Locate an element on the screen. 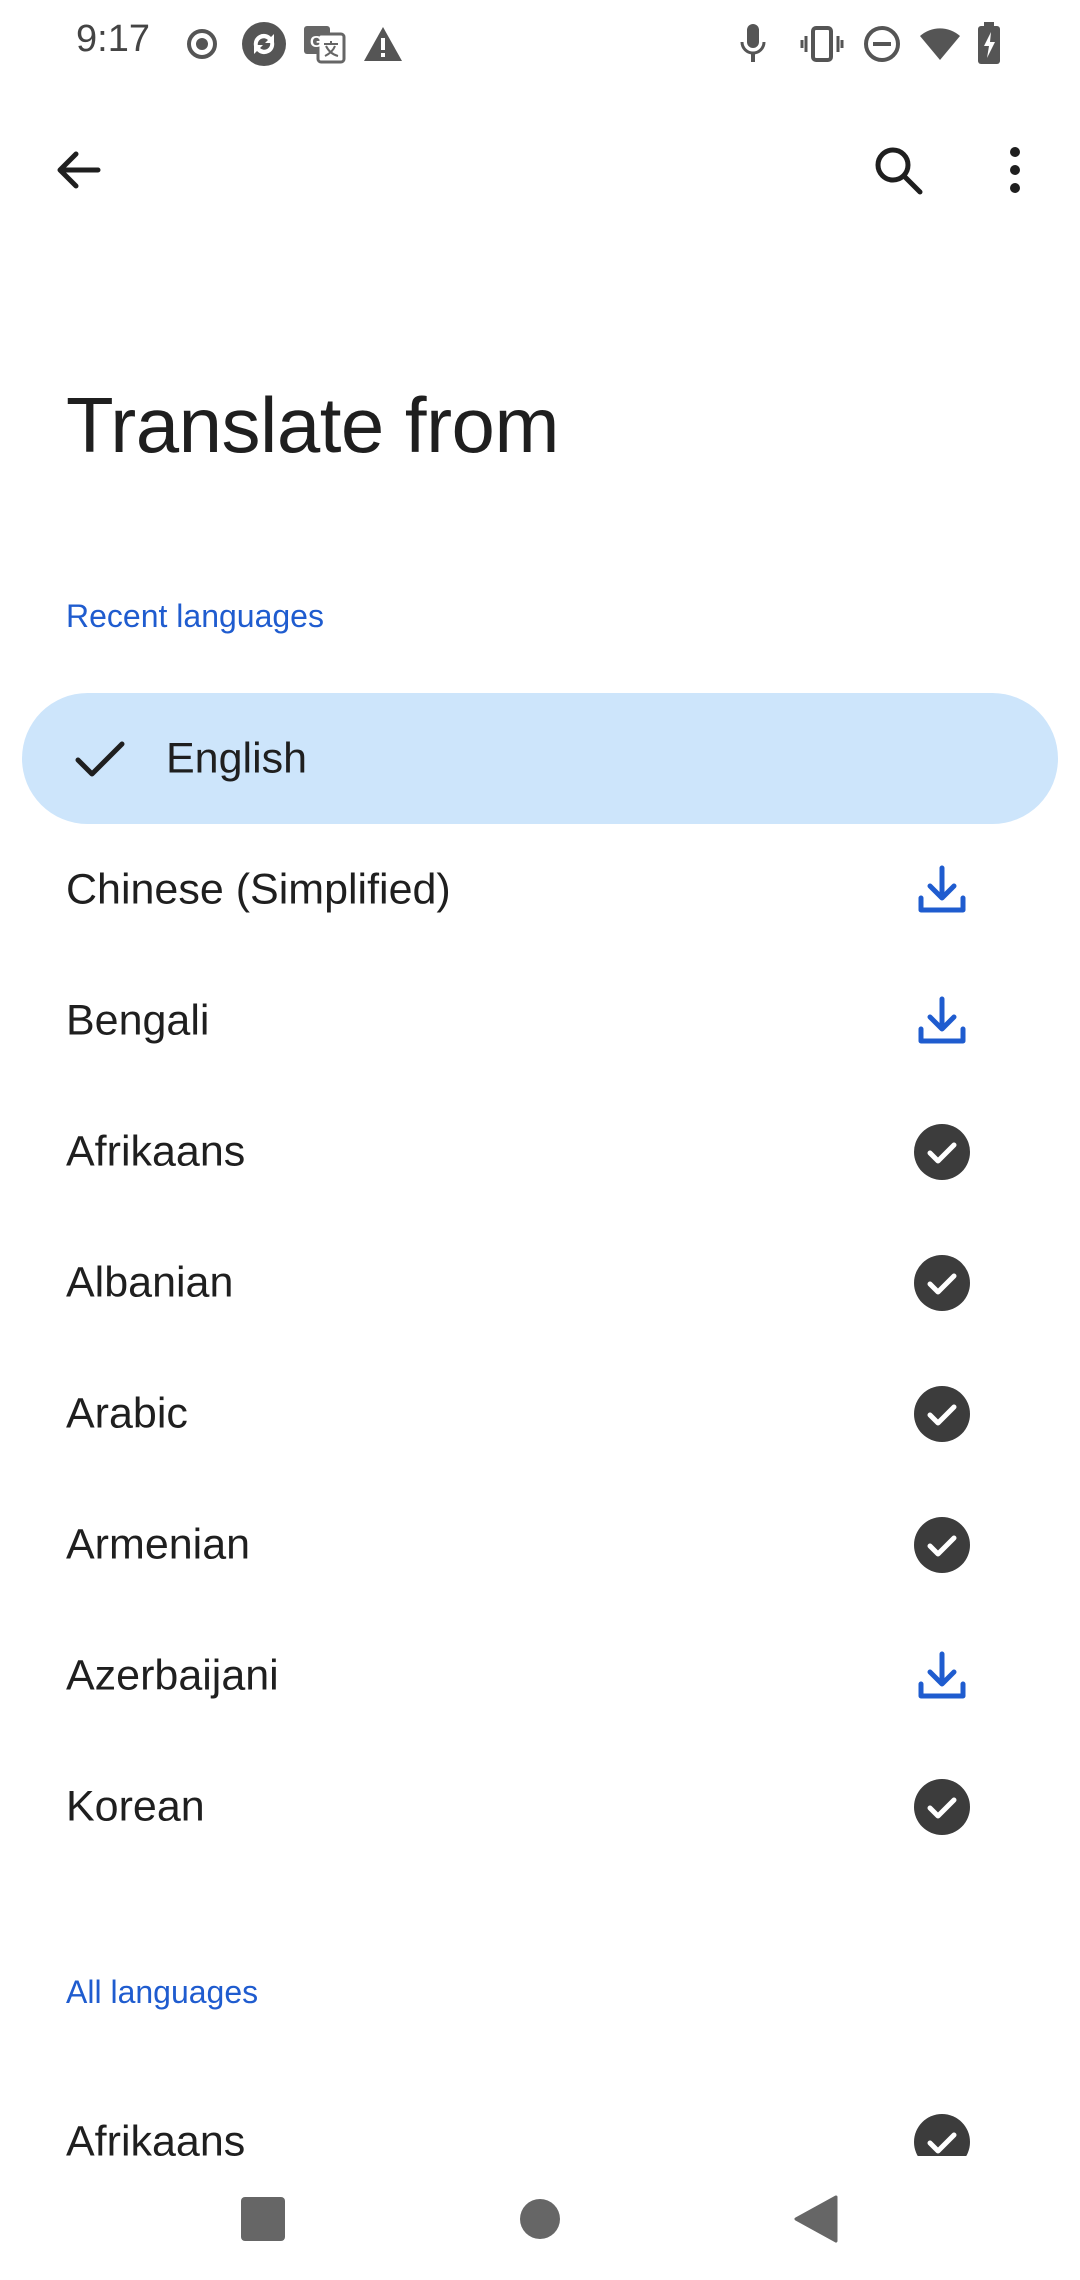 This screenshot has height=2280, width=1080. language-row-english: English is located at coordinates (540, 758).